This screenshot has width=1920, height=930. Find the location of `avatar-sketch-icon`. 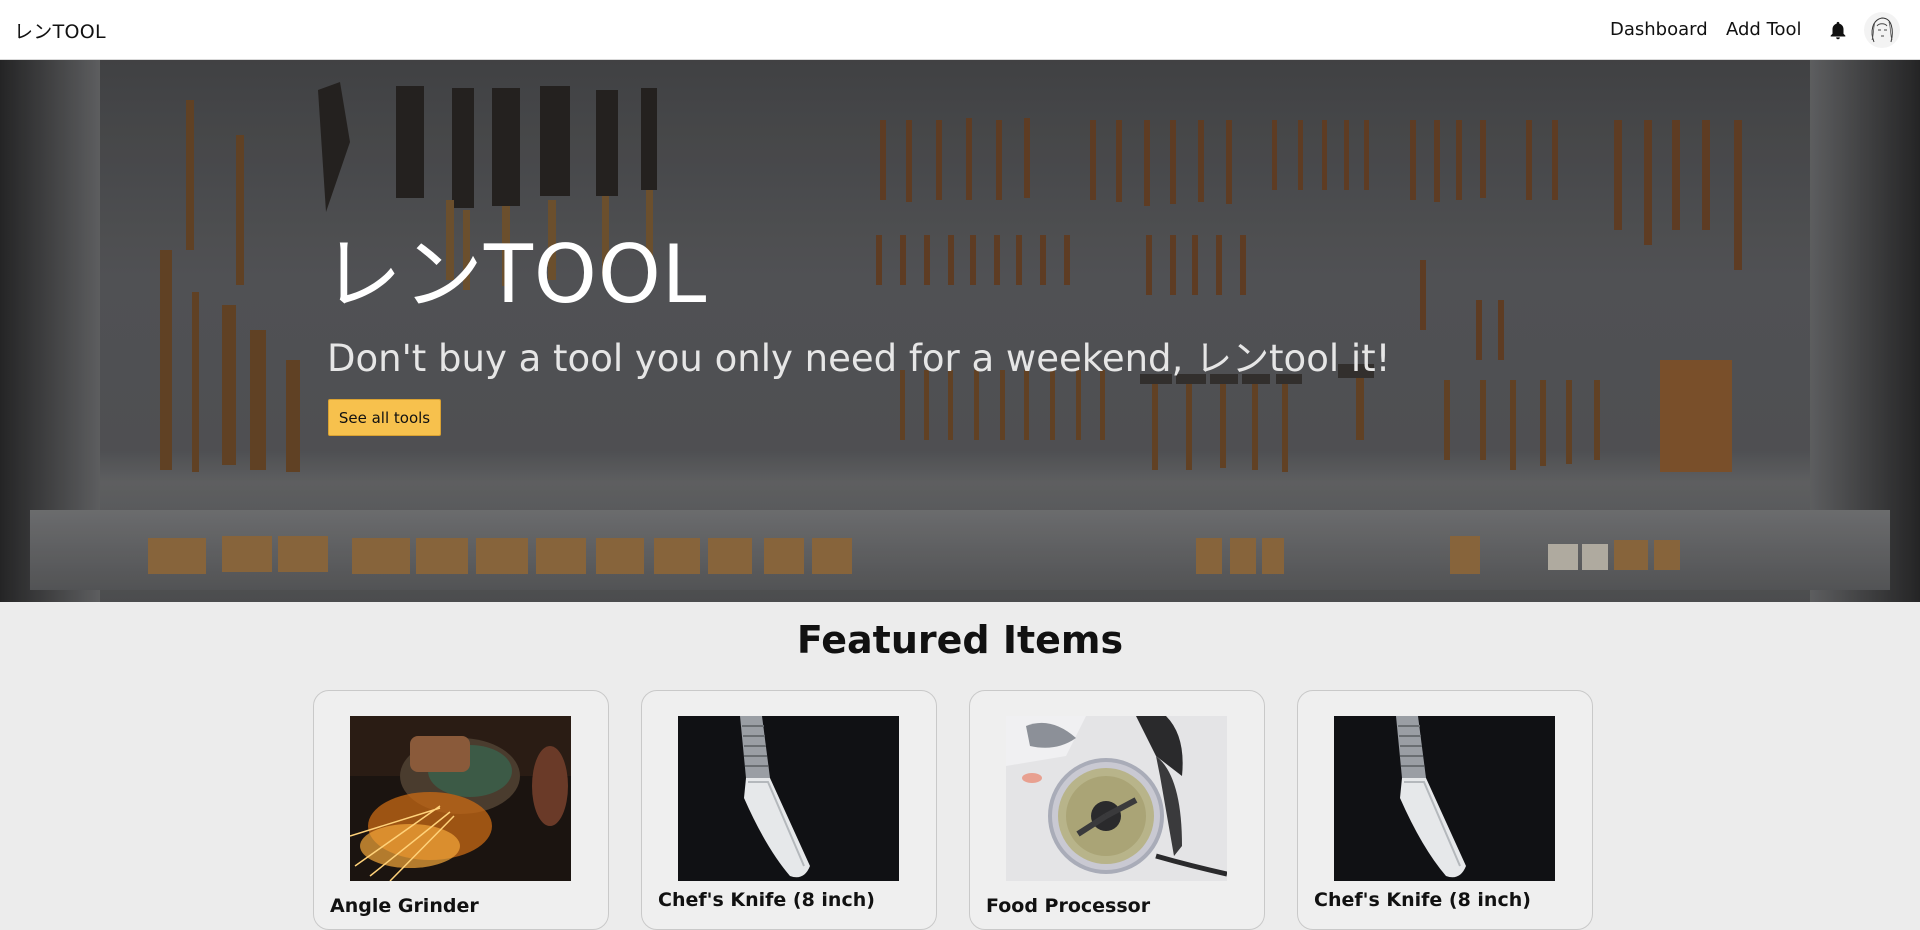

avatar-sketch-icon is located at coordinates (1882, 30).